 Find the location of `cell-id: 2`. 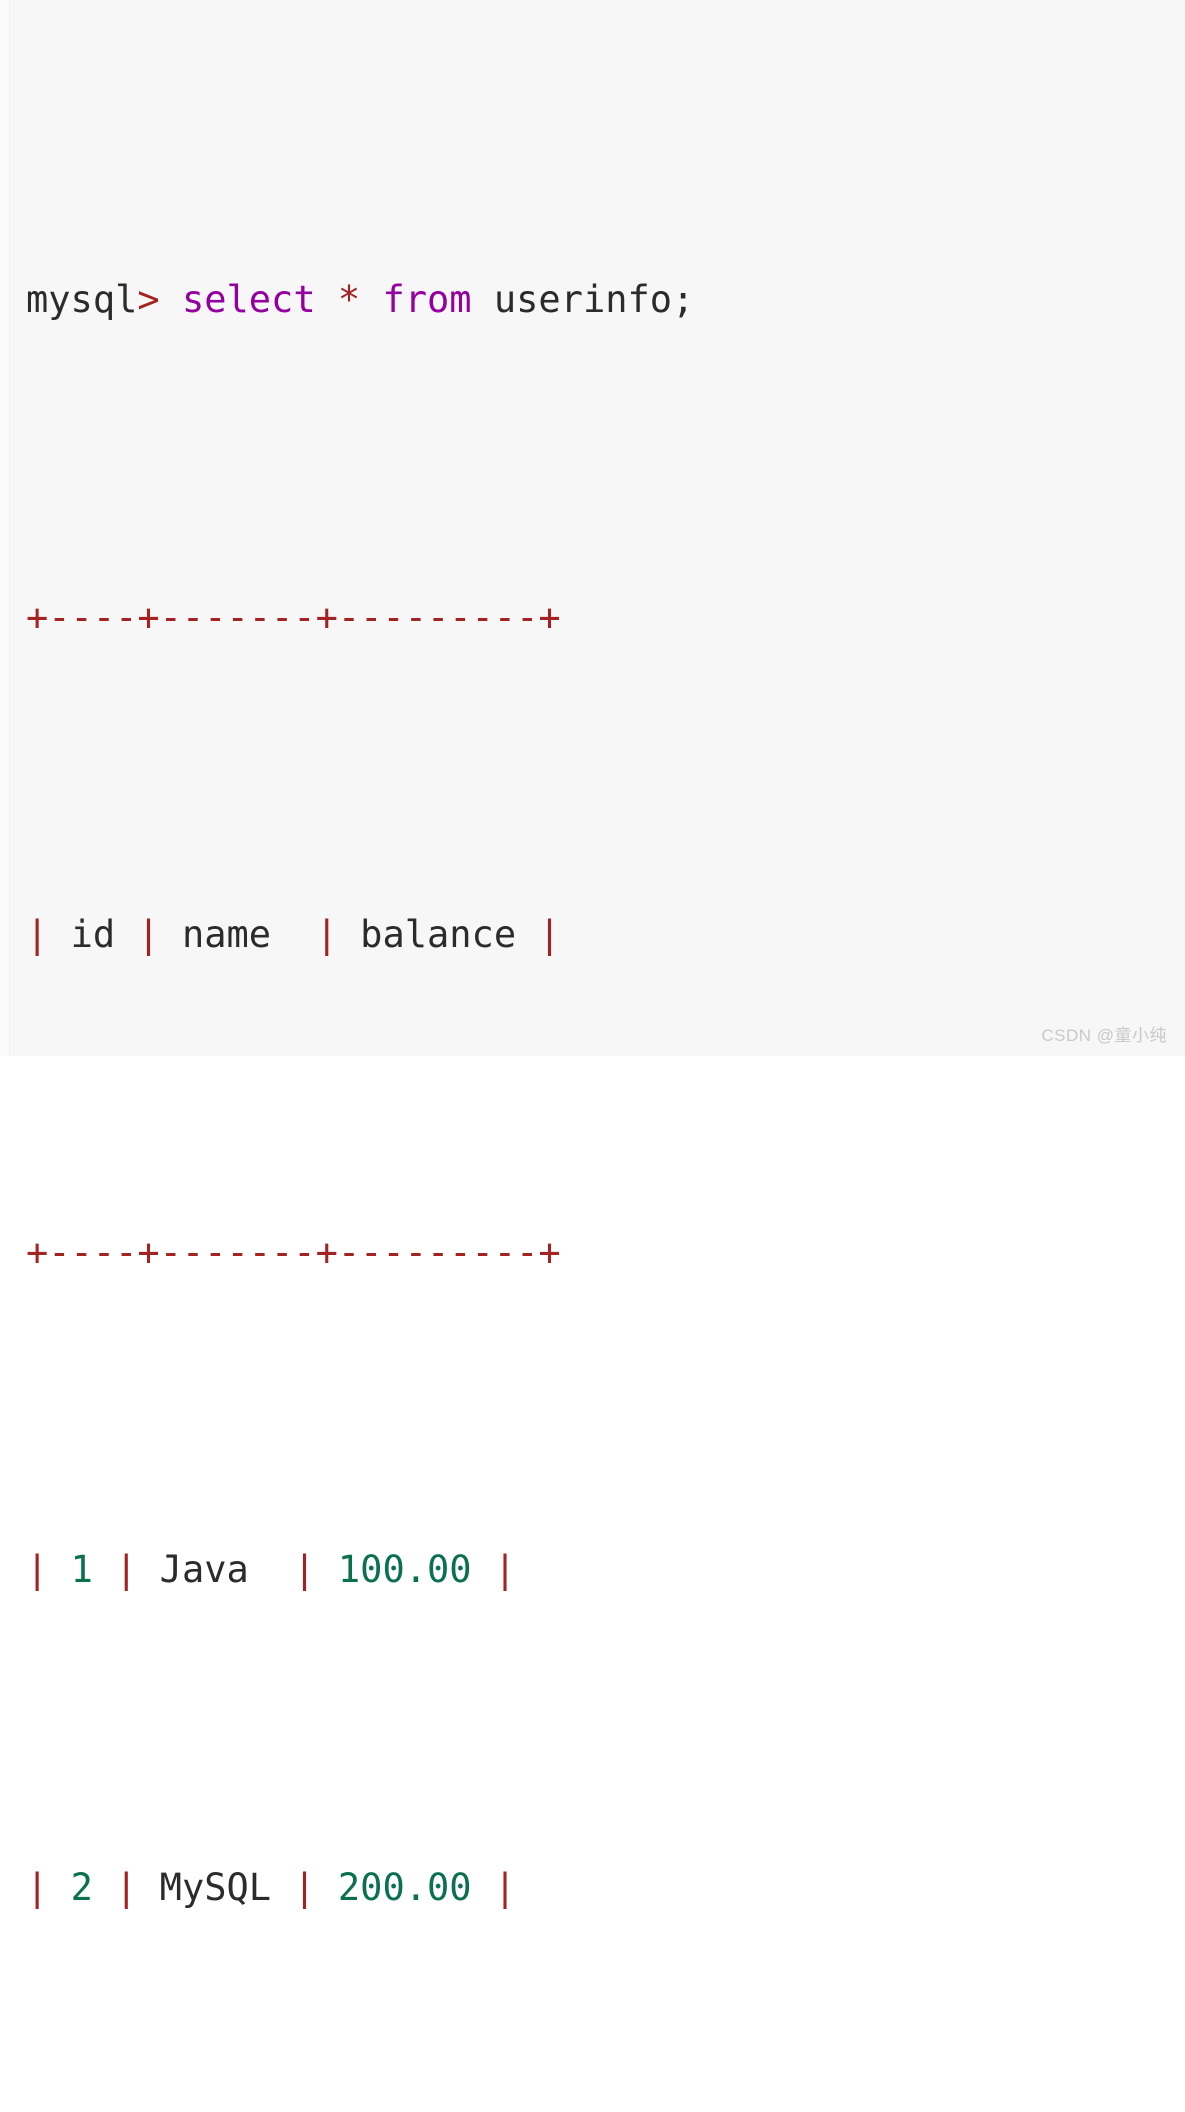

cell-id: 2 is located at coordinates (81, 1887).